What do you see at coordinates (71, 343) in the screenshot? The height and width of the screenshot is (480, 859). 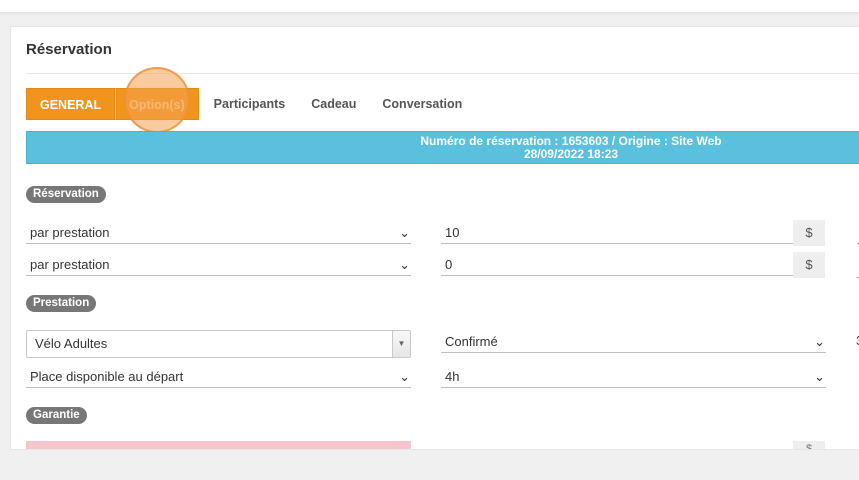 I see `activity-value: Vélo Adultes` at bounding box center [71, 343].